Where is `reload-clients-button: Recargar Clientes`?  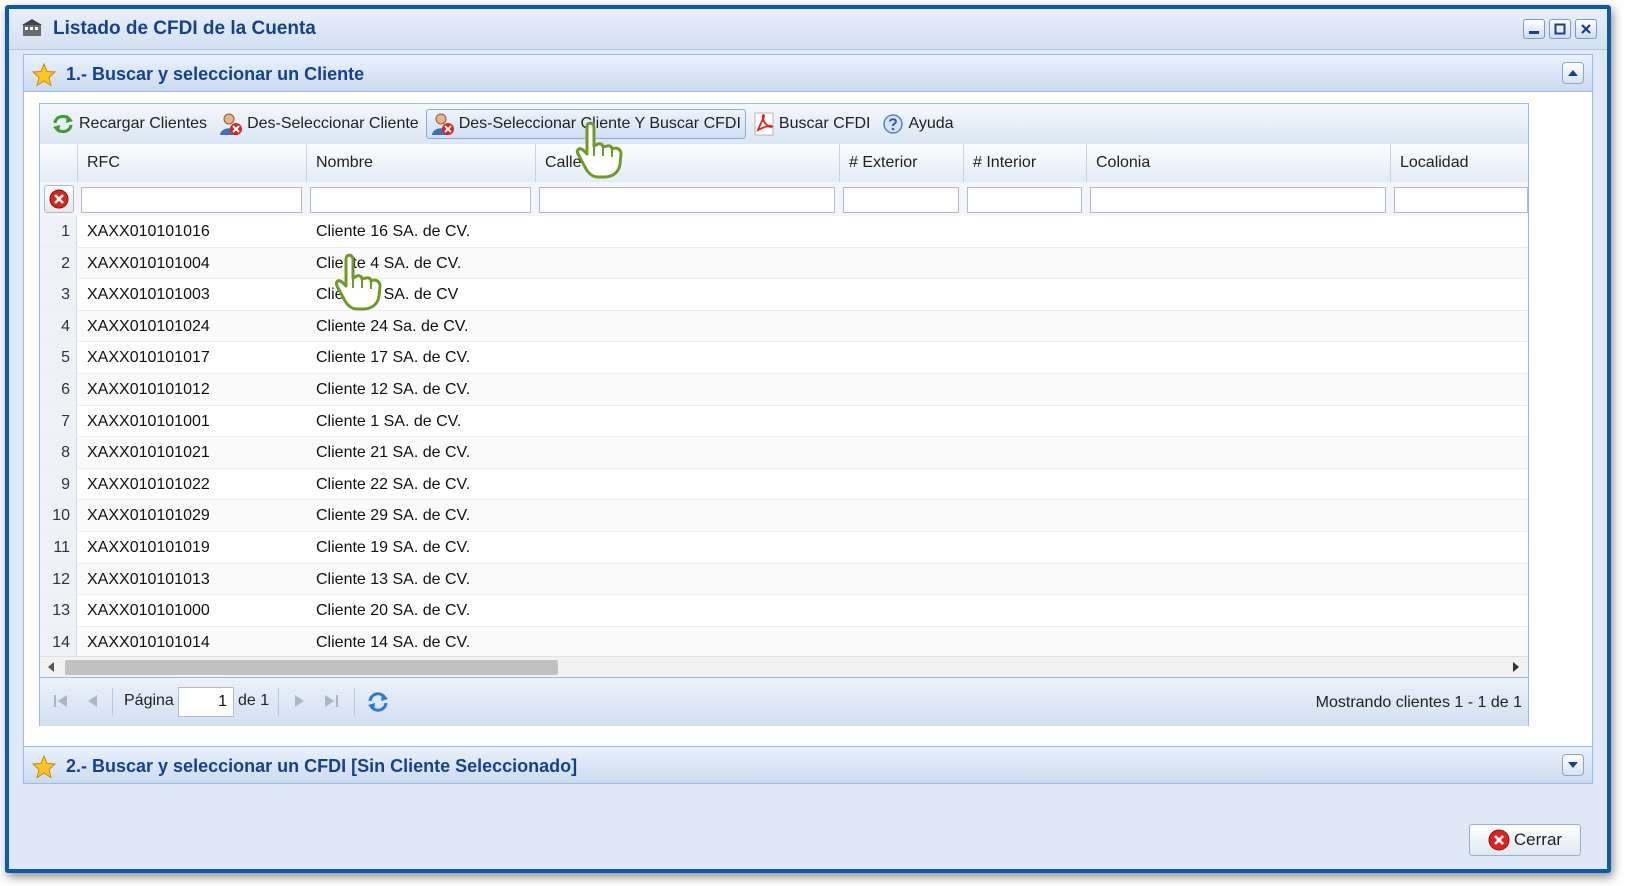 reload-clients-button: Recargar Clientes is located at coordinates (129, 124).